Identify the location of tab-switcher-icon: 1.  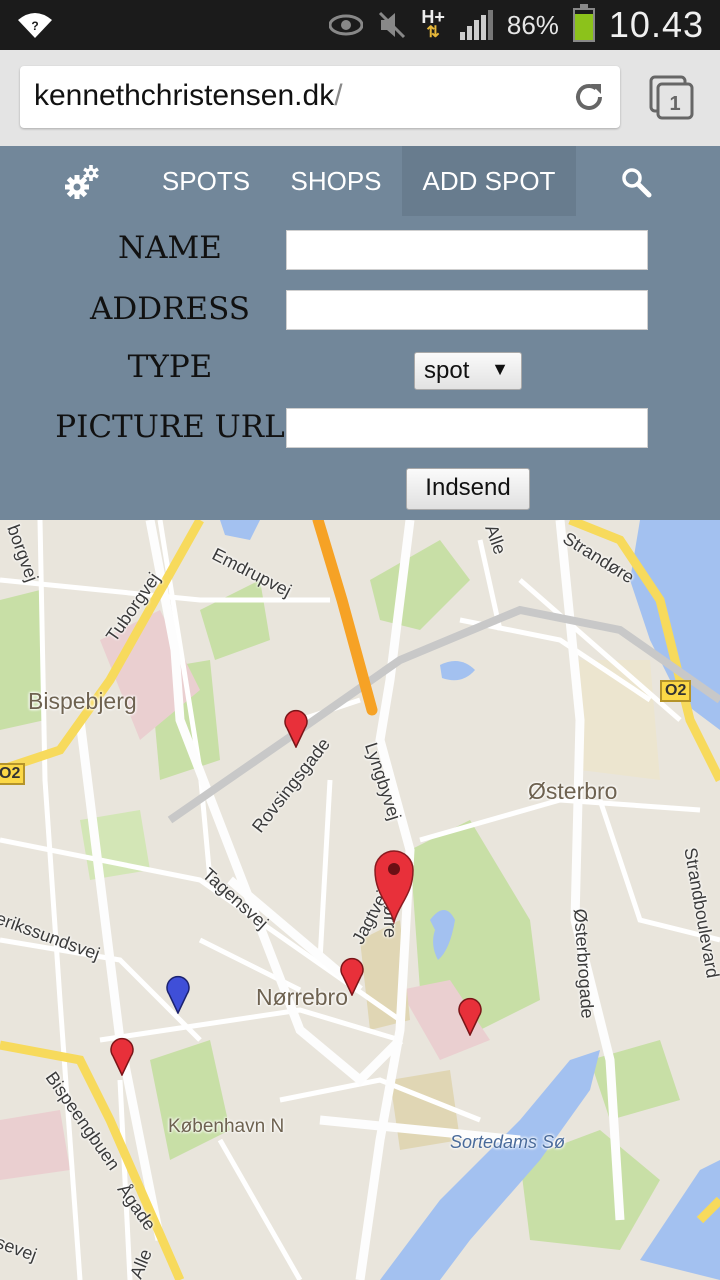
(672, 98).